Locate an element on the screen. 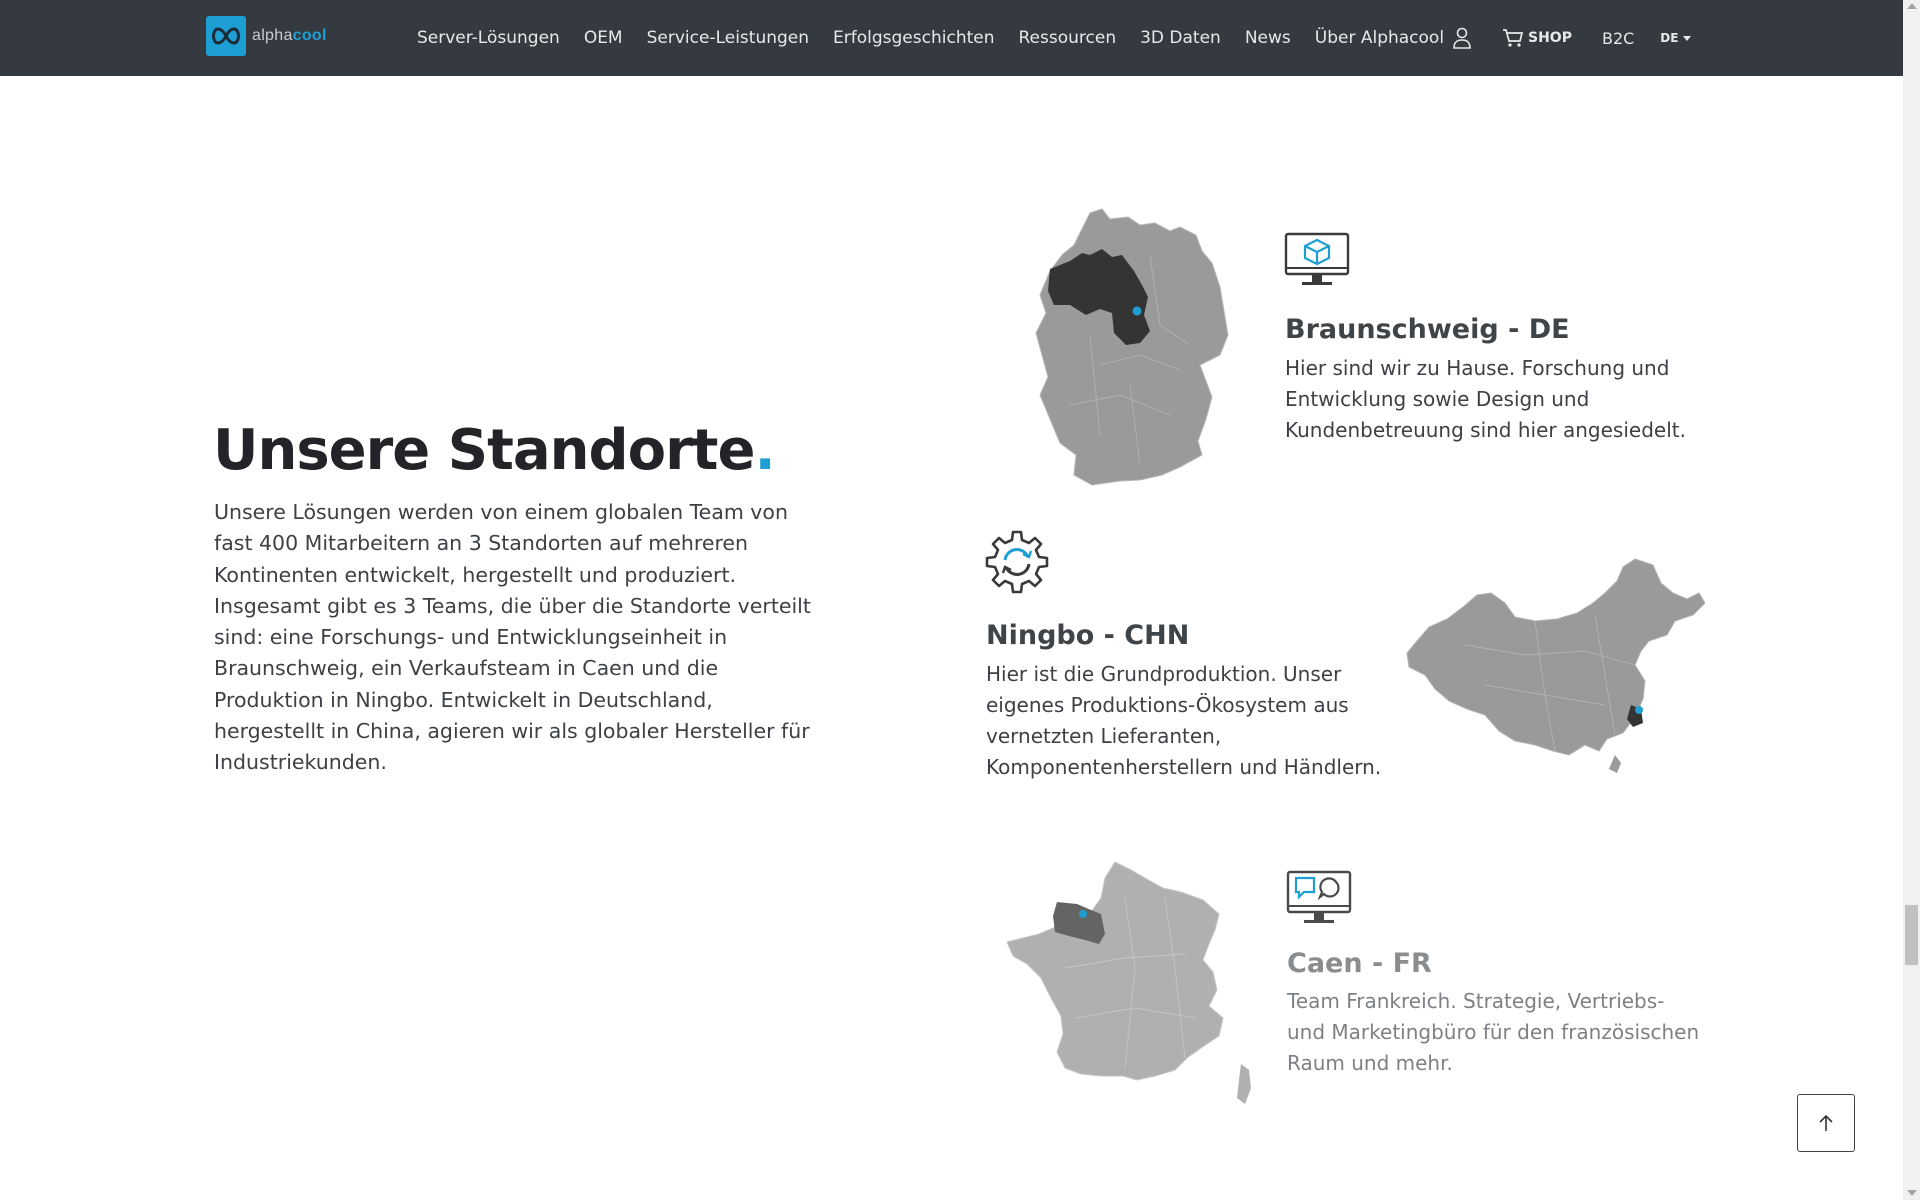  section-title: Unsere Standorte. is located at coordinates (494, 450).